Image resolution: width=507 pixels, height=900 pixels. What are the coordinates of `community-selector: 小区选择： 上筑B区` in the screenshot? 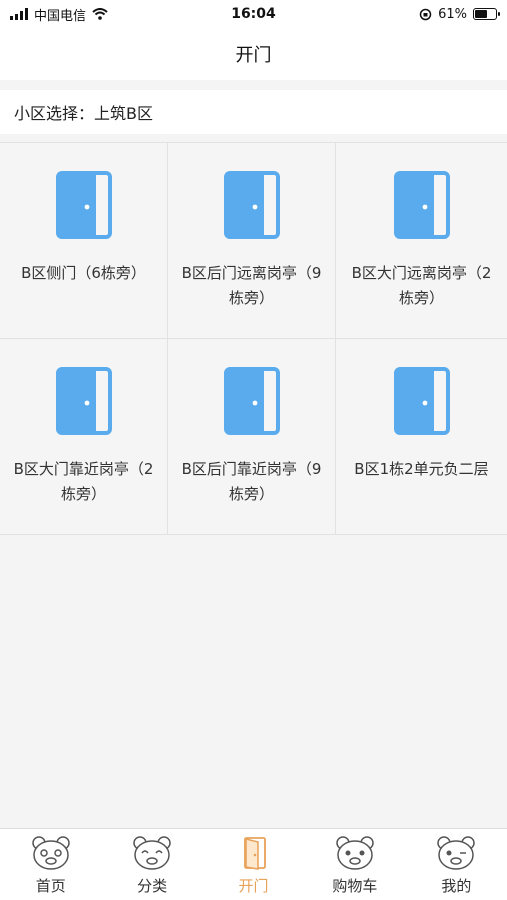 It's located at (253, 112).